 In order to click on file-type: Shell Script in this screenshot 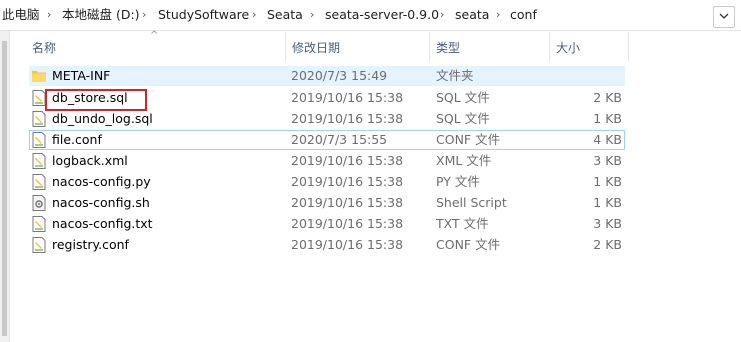, I will do `click(471, 202)`.